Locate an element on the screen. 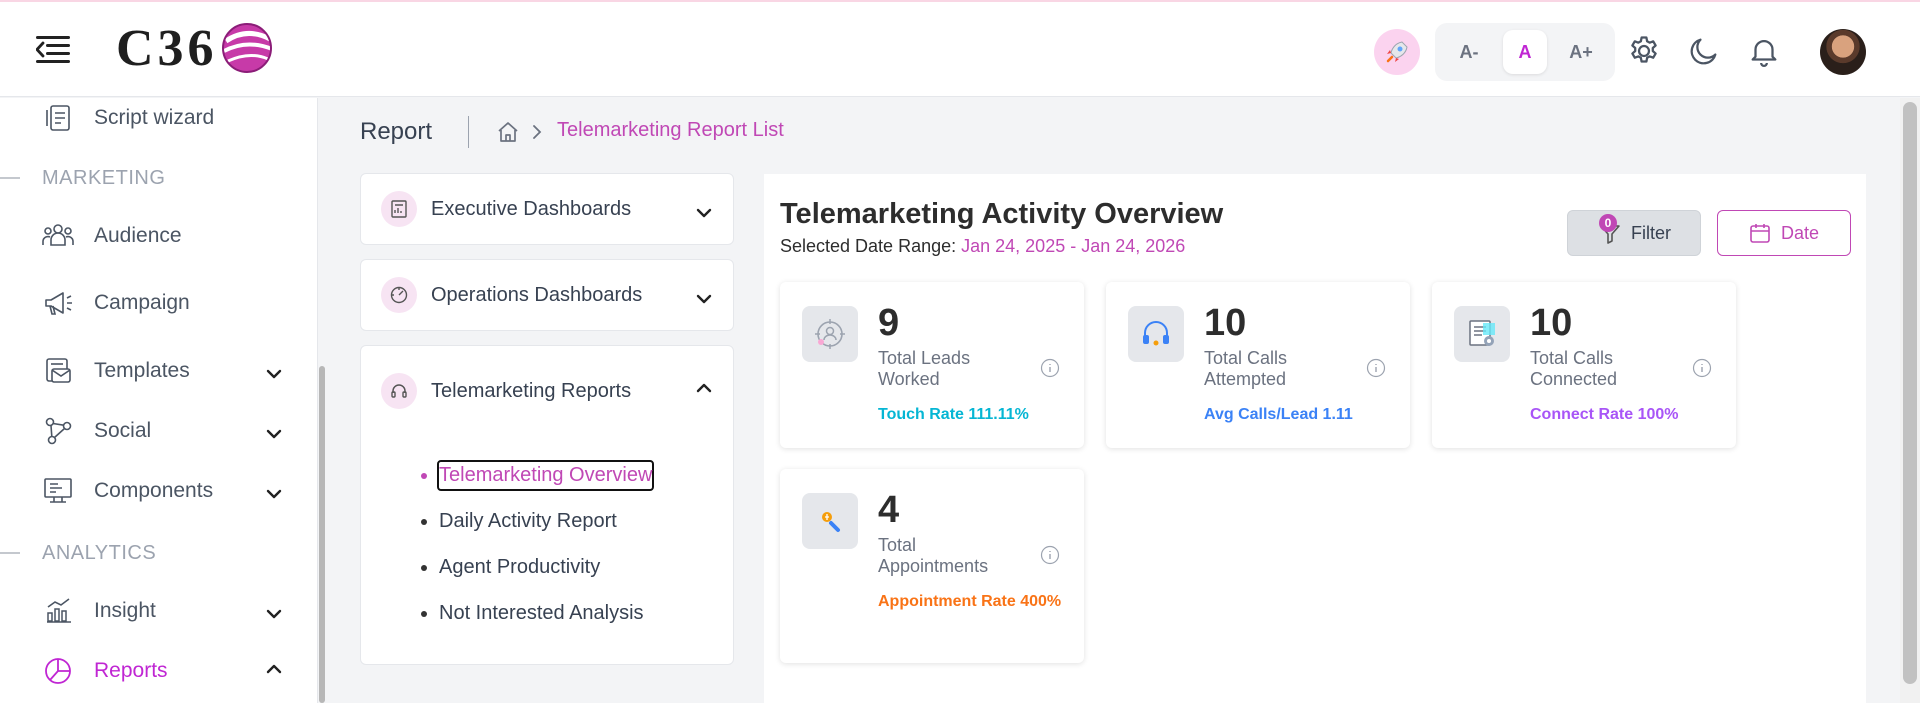  dark-mode-moon-icon is located at coordinates (1704, 51).